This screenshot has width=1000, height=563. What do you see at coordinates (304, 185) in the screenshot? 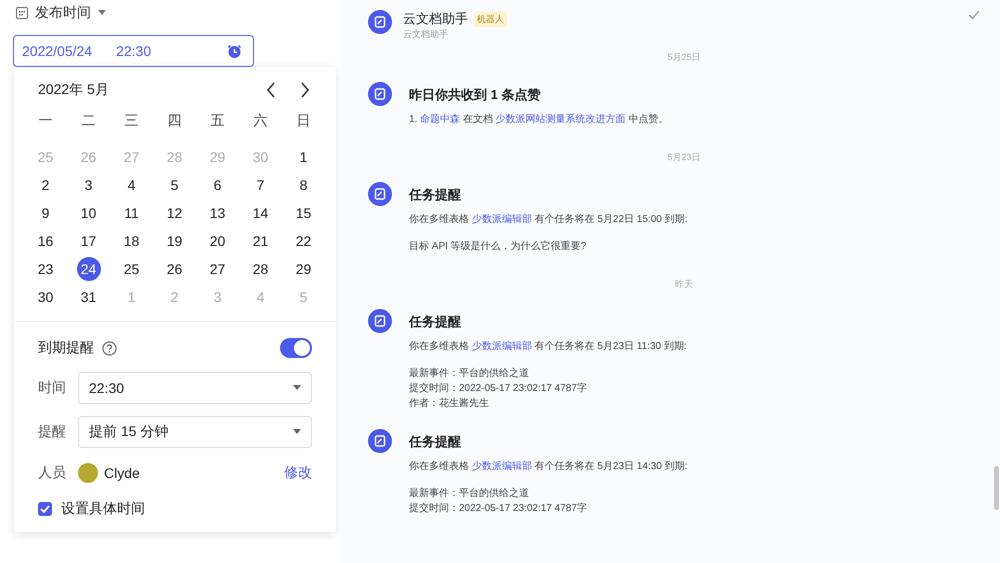
I see `calendar-day: 8` at bounding box center [304, 185].